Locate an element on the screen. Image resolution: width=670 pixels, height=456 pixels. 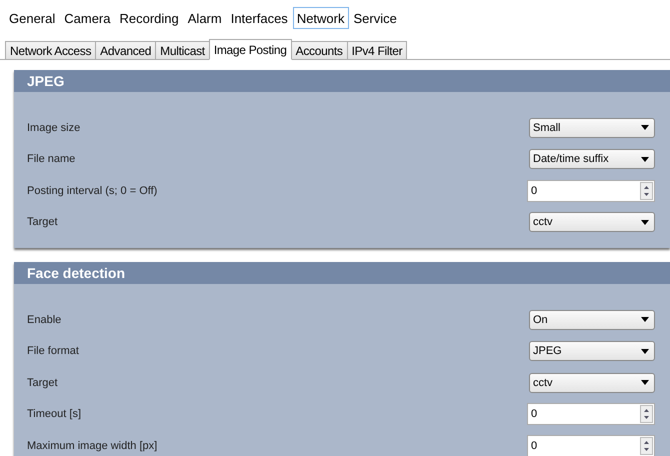
tab: Multicast is located at coordinates (182, 50).